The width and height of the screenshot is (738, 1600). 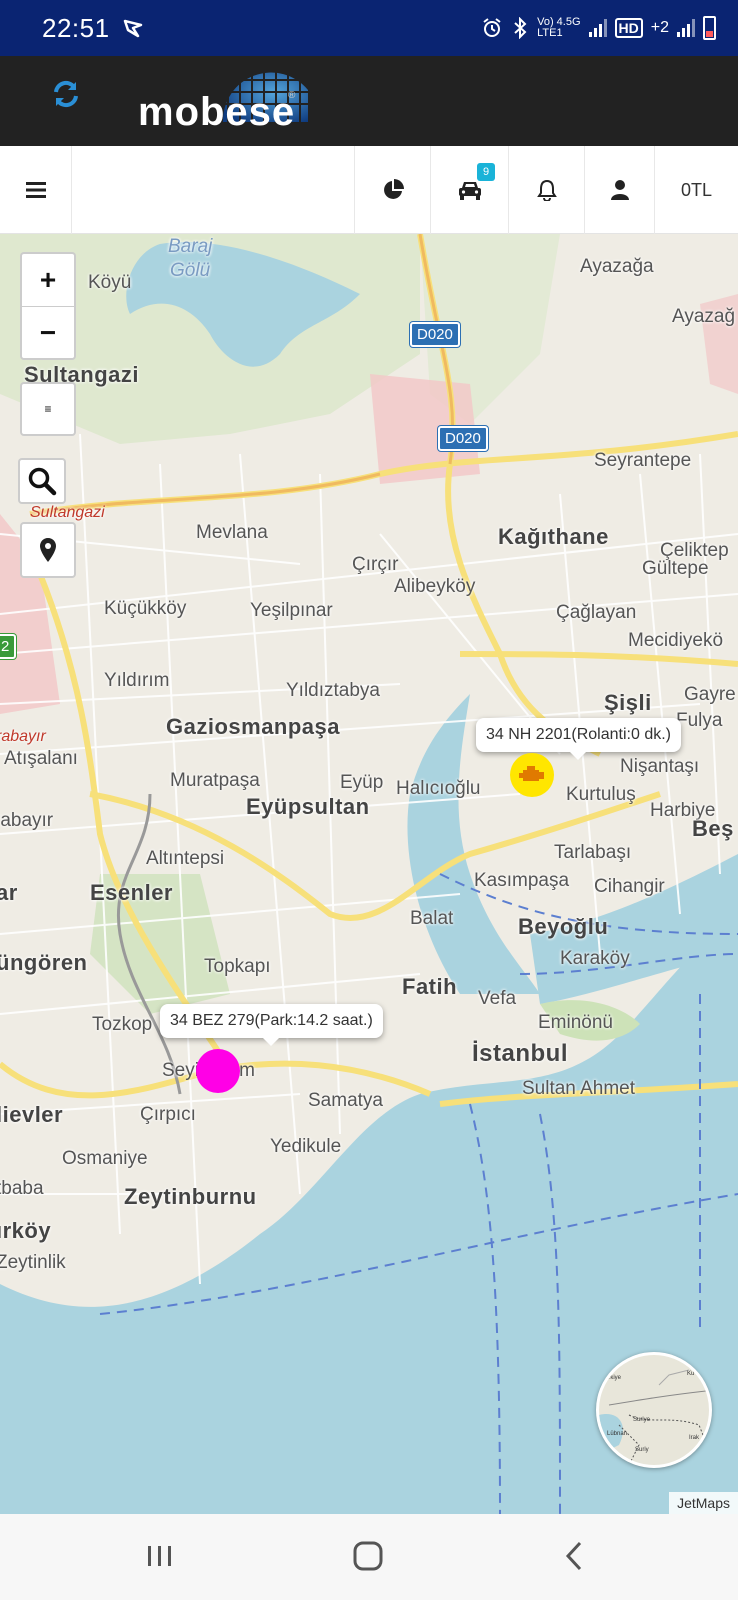 What do you see at coordinates (67, 512) in the screenshot?
I see `map-label: Sultangazi` at bounding box center [67, 512].